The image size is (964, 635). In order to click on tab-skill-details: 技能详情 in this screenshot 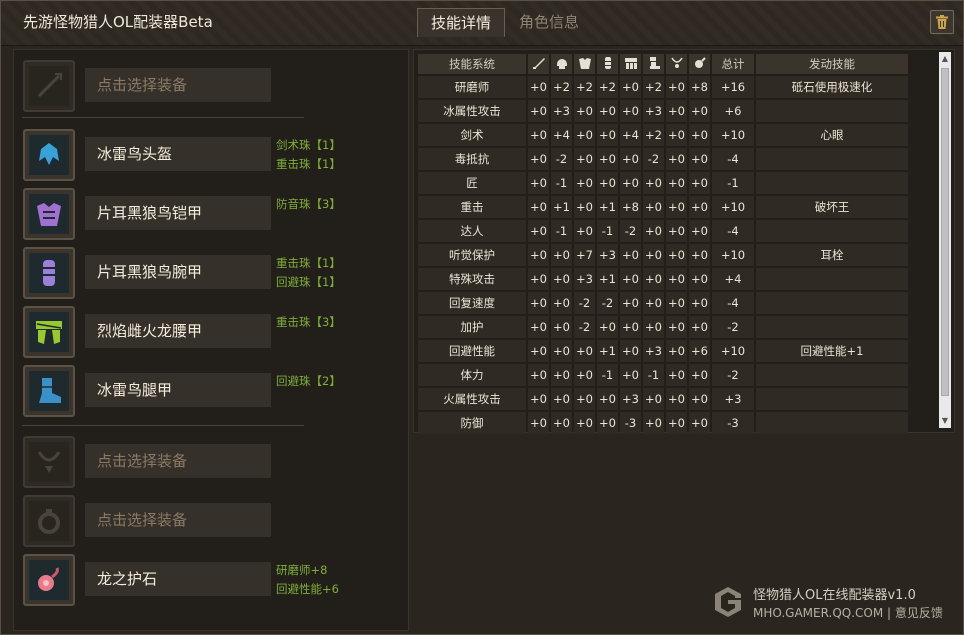, I will do `click(461, 22)`.